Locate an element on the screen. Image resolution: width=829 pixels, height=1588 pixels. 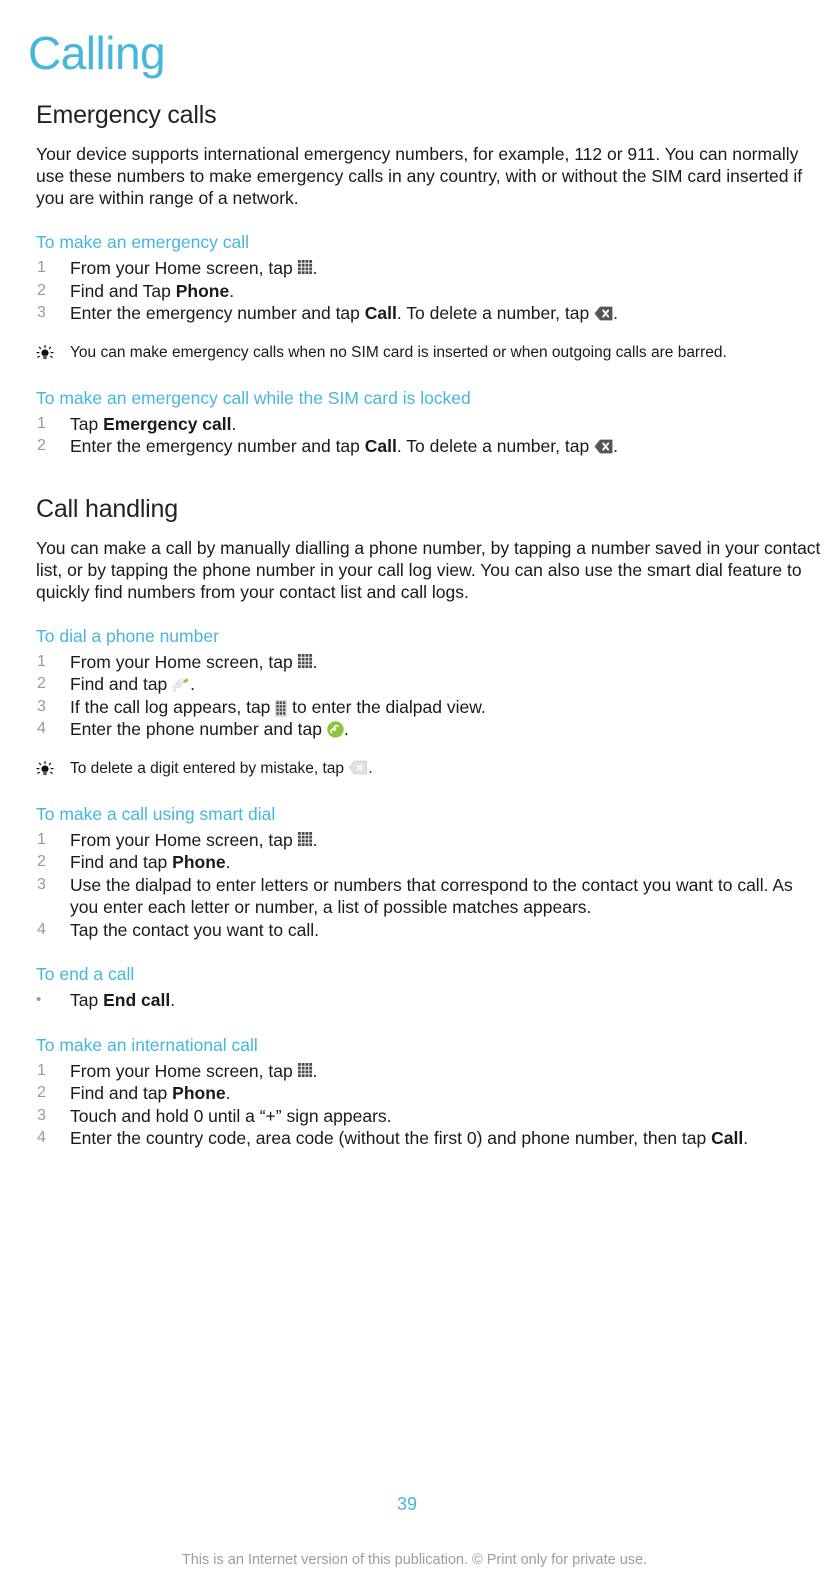
procedure-heading: To make a call using smart dial is located at coordinates (156, 813).